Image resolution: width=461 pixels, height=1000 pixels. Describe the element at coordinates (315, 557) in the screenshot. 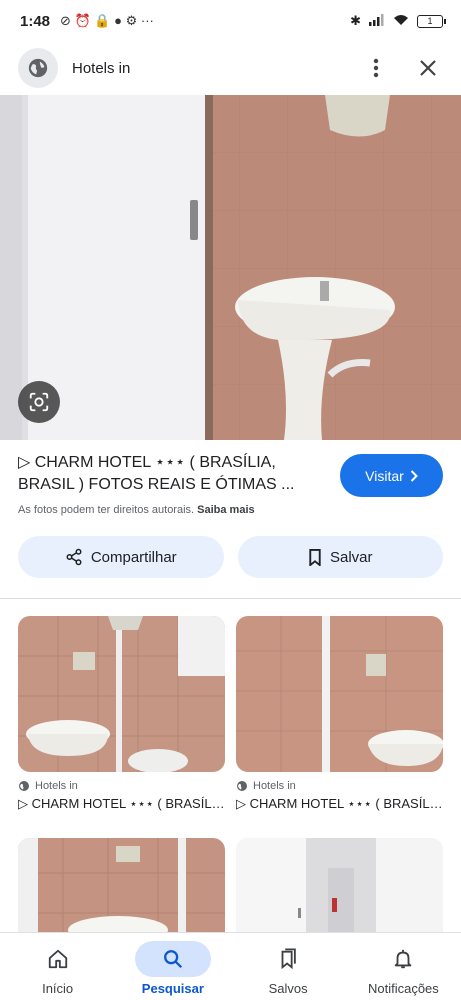

I see `bookmark-icon` at that location.